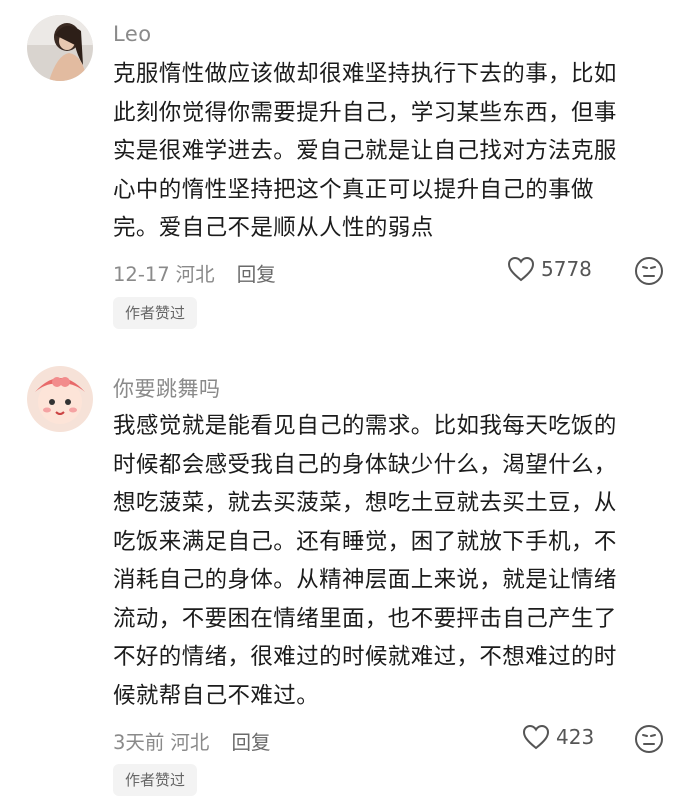  What do you see at coordinates (139, 742) in the screenshot?
I see `comment-date: 3天前` at bounding box center [139, 742].